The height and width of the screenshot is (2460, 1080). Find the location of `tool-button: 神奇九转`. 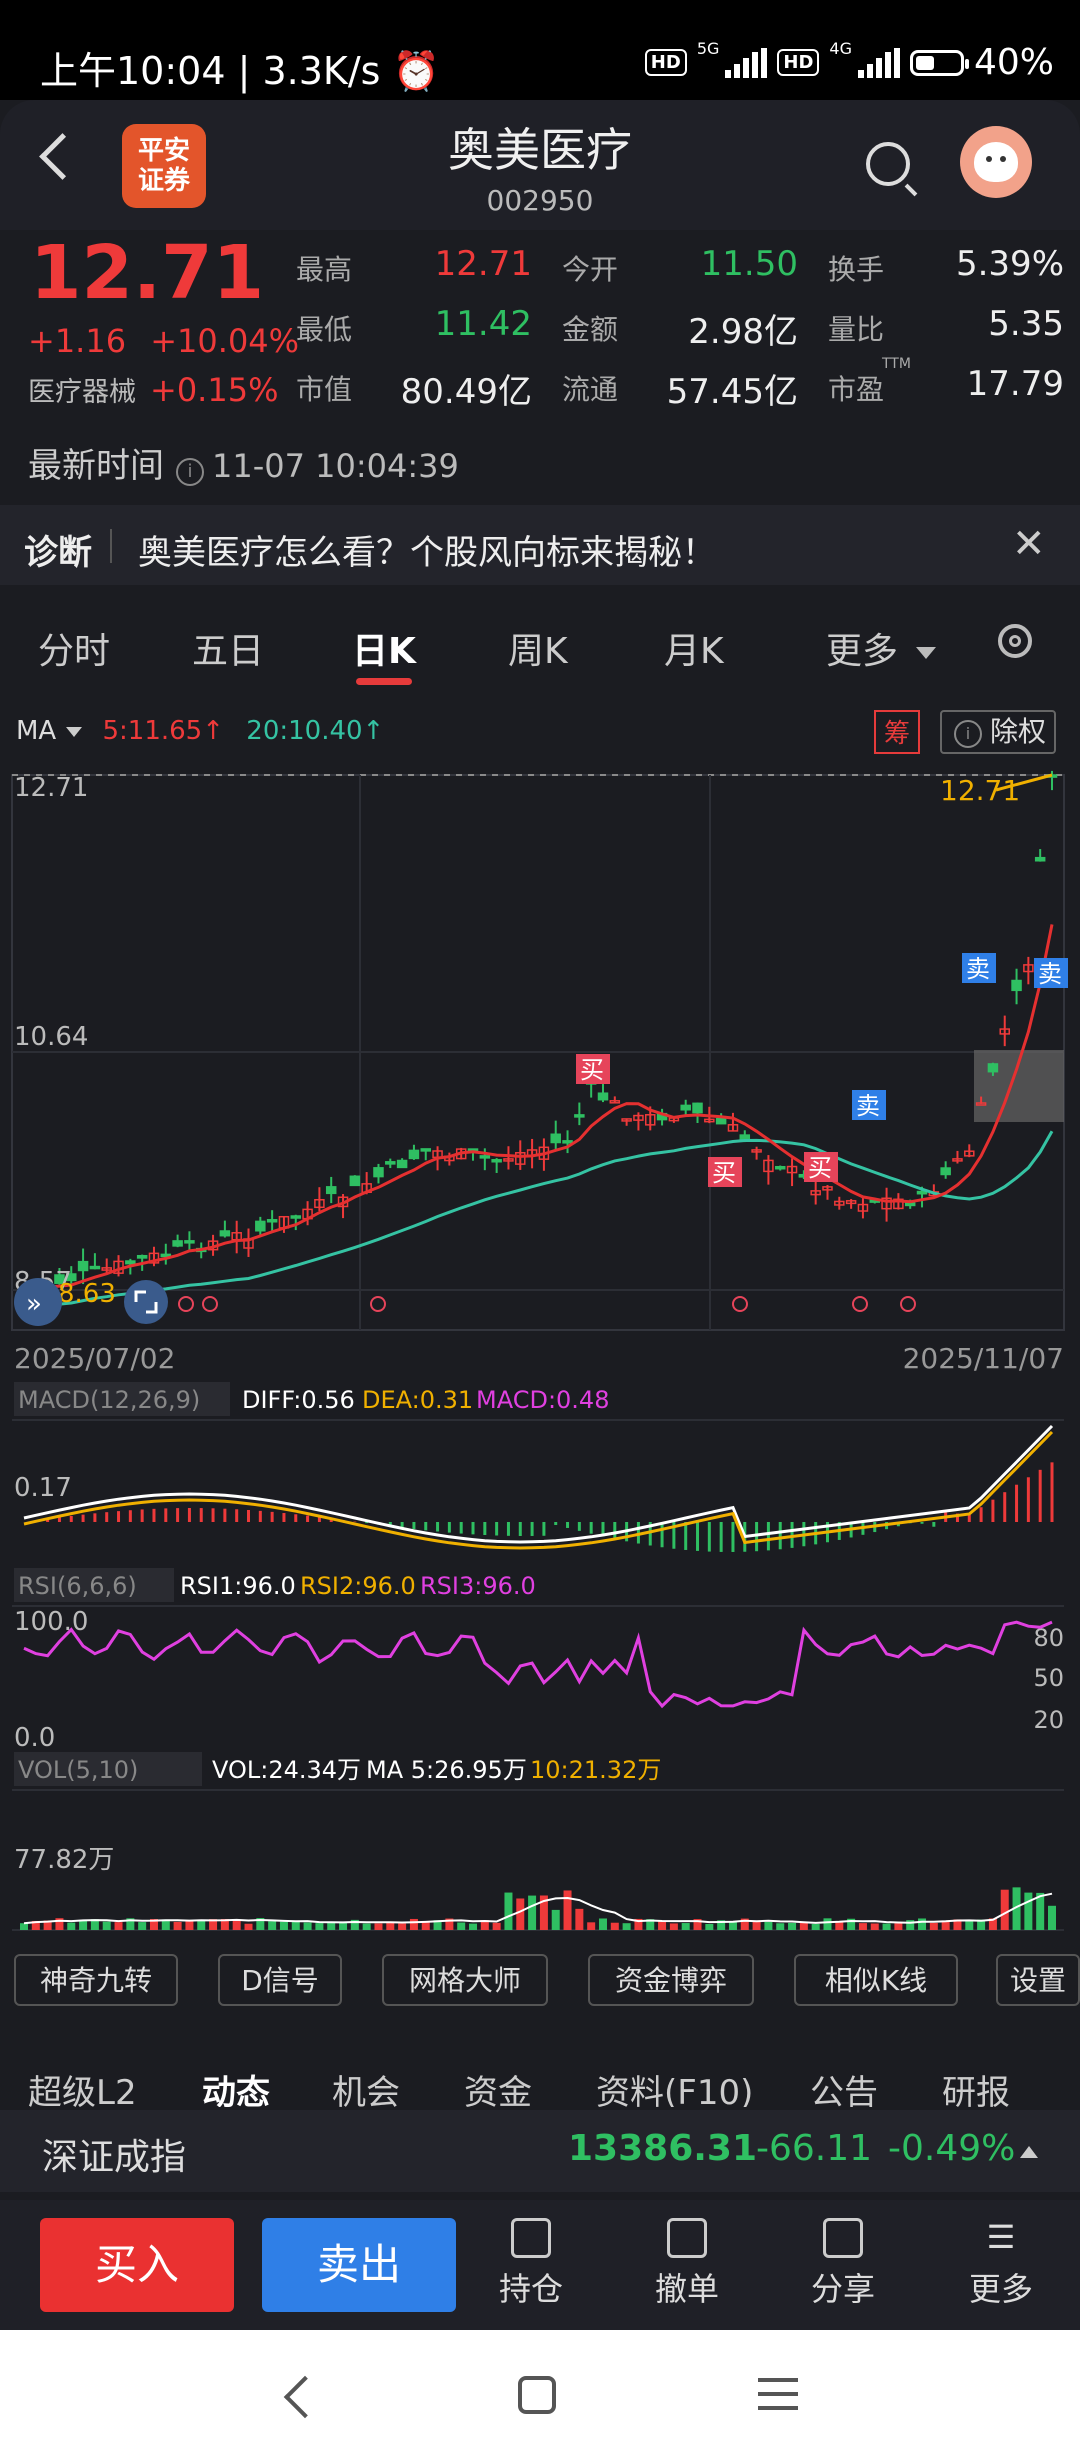

tool-button: 神奇九转 is located at coordinates (96, 1980).